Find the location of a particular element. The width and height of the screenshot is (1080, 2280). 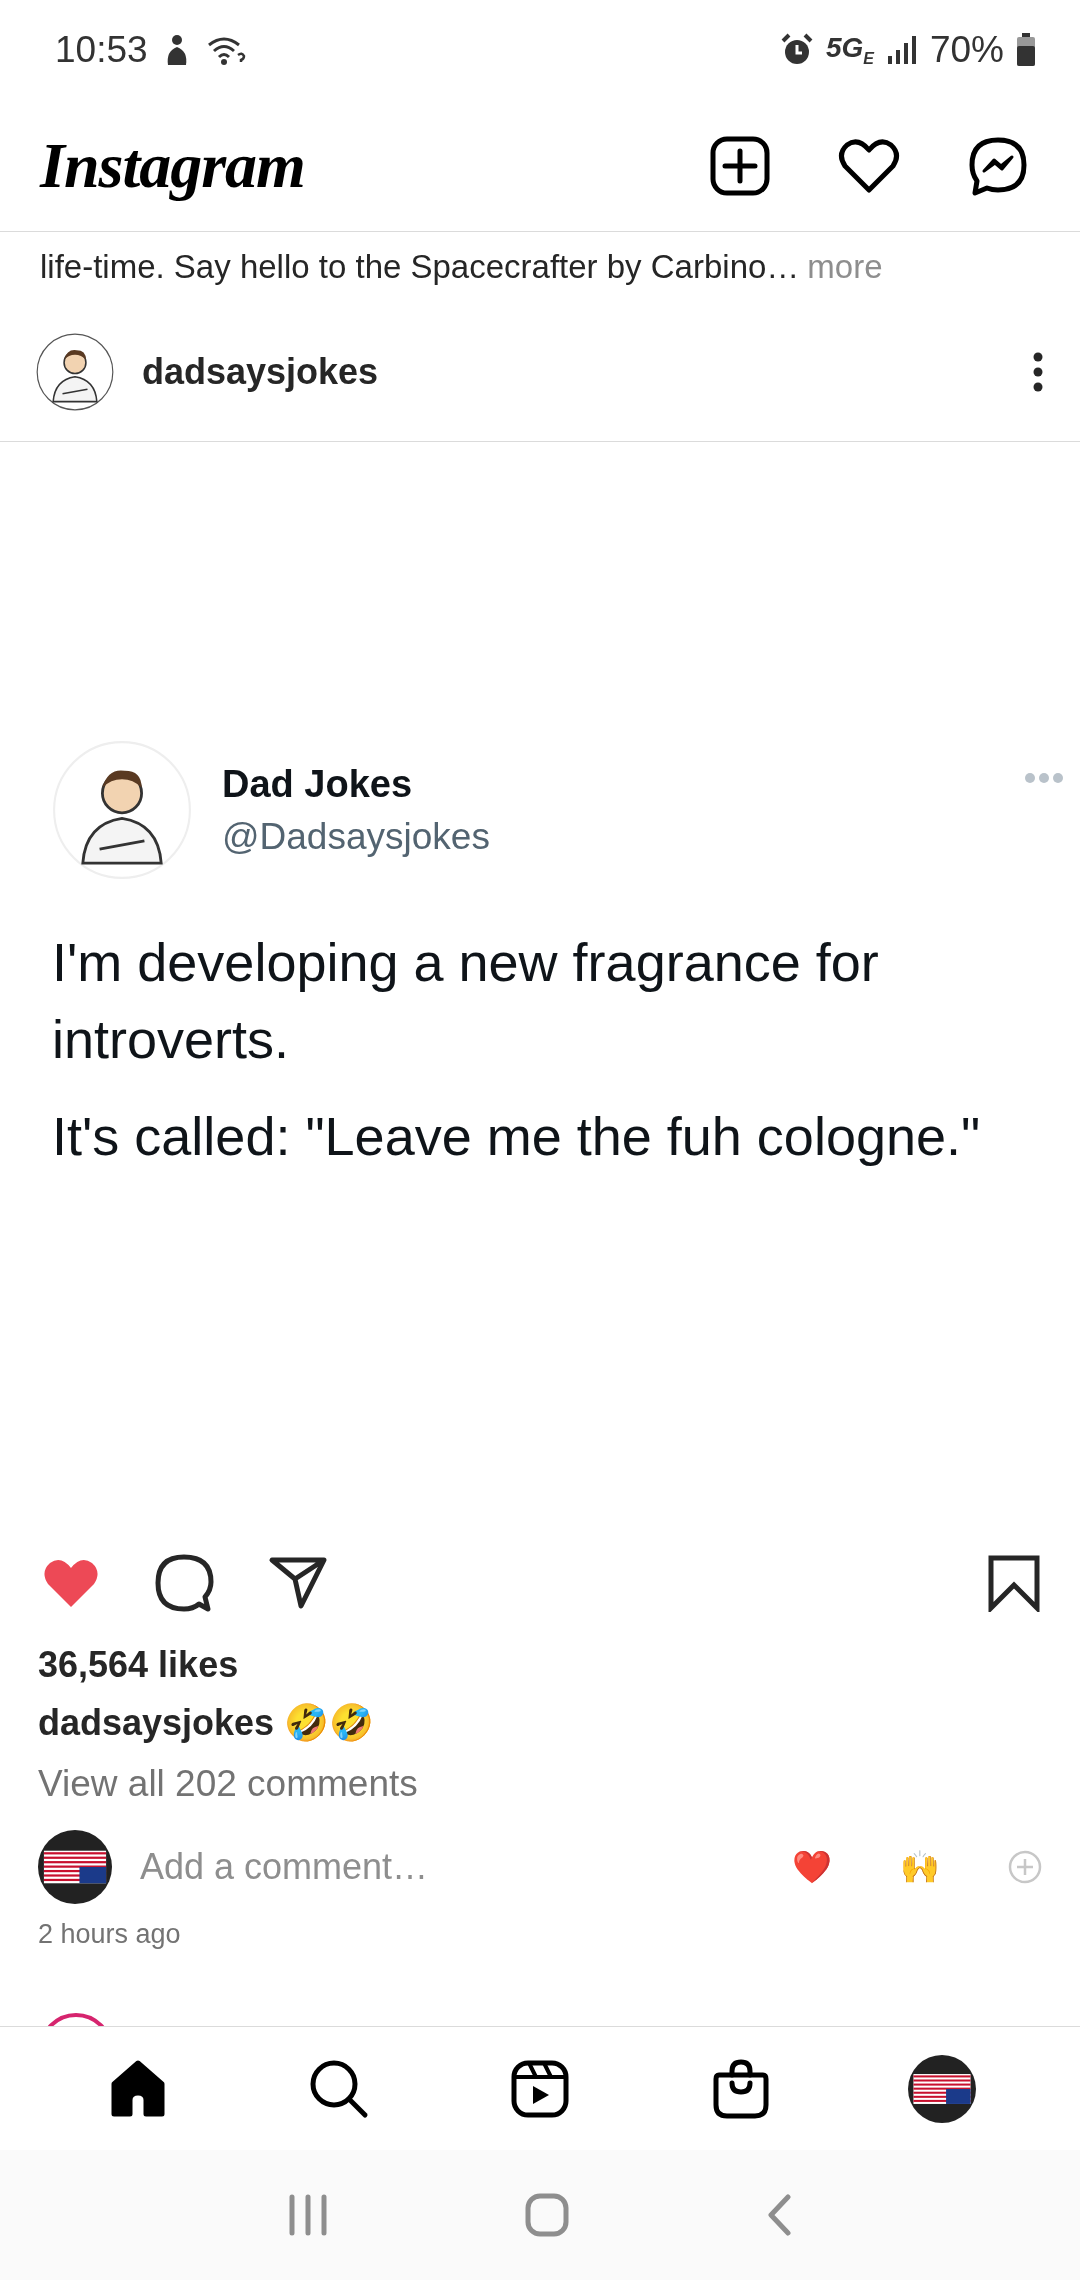

signal-icon is located at coordinates (901, 50).